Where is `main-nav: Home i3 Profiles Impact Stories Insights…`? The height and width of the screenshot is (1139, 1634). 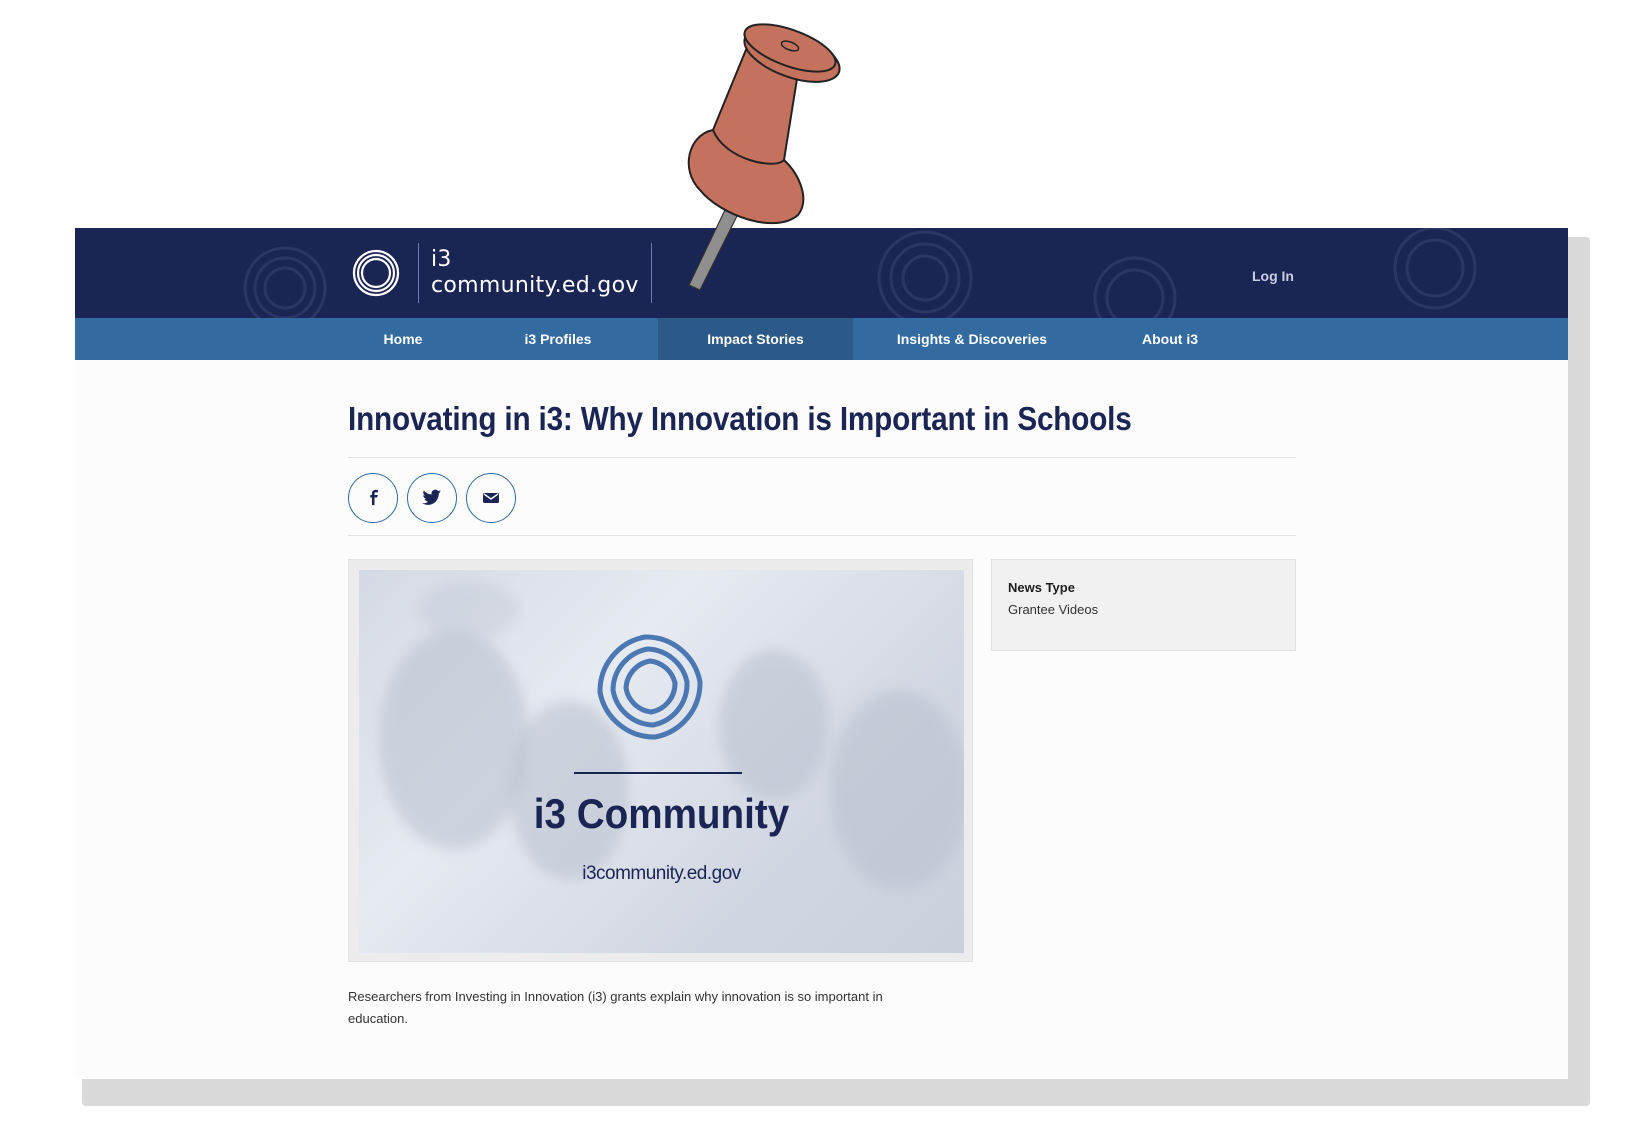 main-nav: Home i3 Profiles Impact Stories Insights… is located at coordinates (821, 339).